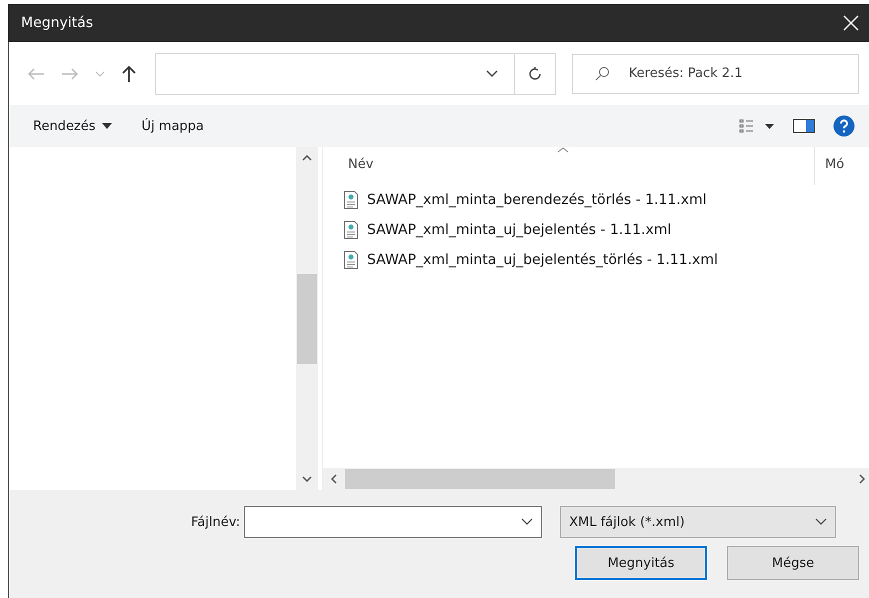 This screenshot has height=598, width=869. What do you see at coordinates (215, 522) in the screenshot?
I see `filename-label: Fájlnév:` at bounding box center [215, 522].